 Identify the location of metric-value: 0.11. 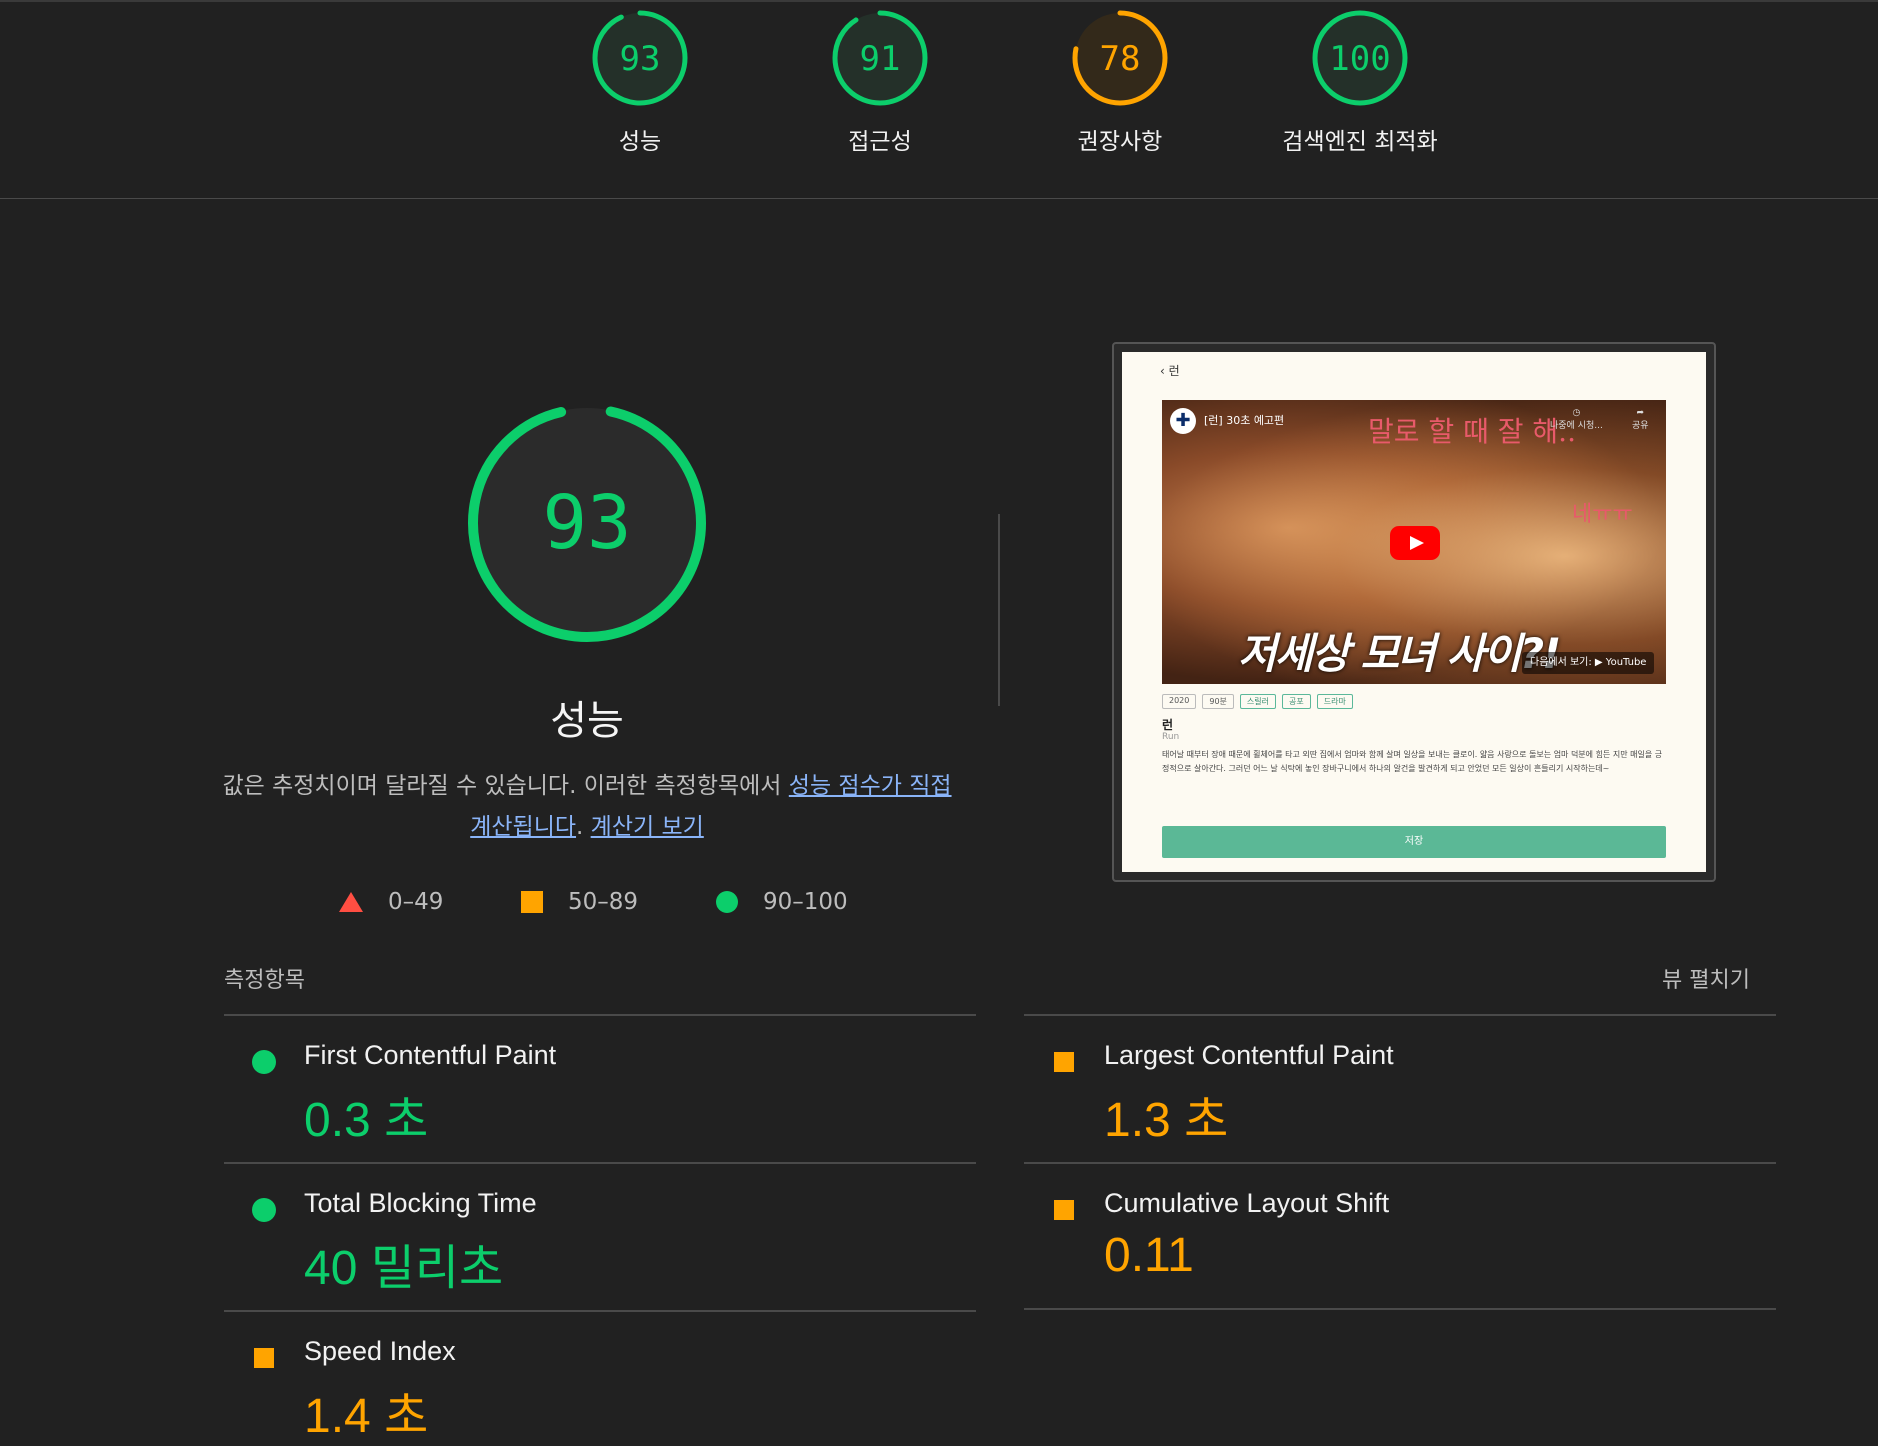
(1149, 1255).